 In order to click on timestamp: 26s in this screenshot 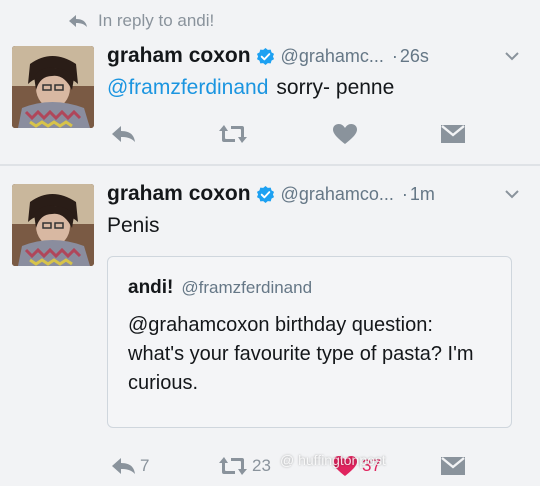, I will do `click(414, 56)`.